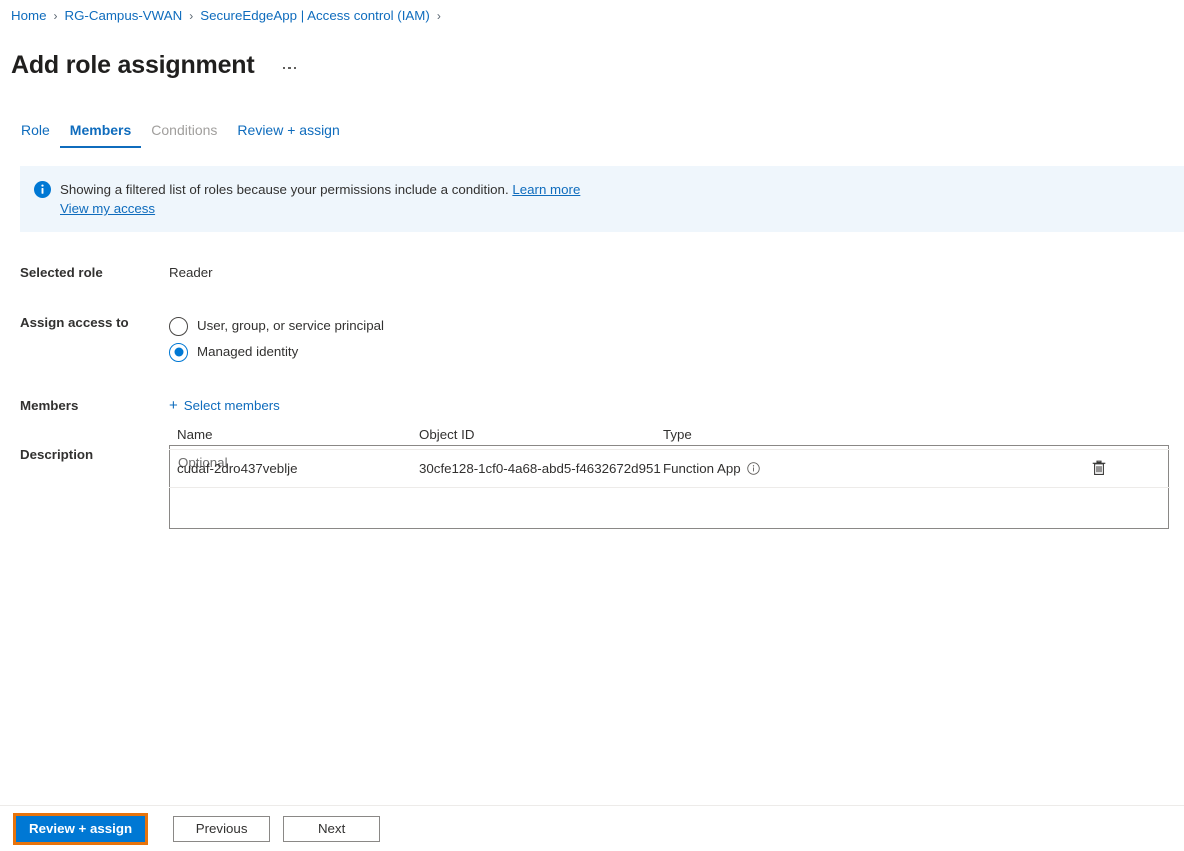  I want to click on tab-review-assign: Review + assign, so click(288, 134).